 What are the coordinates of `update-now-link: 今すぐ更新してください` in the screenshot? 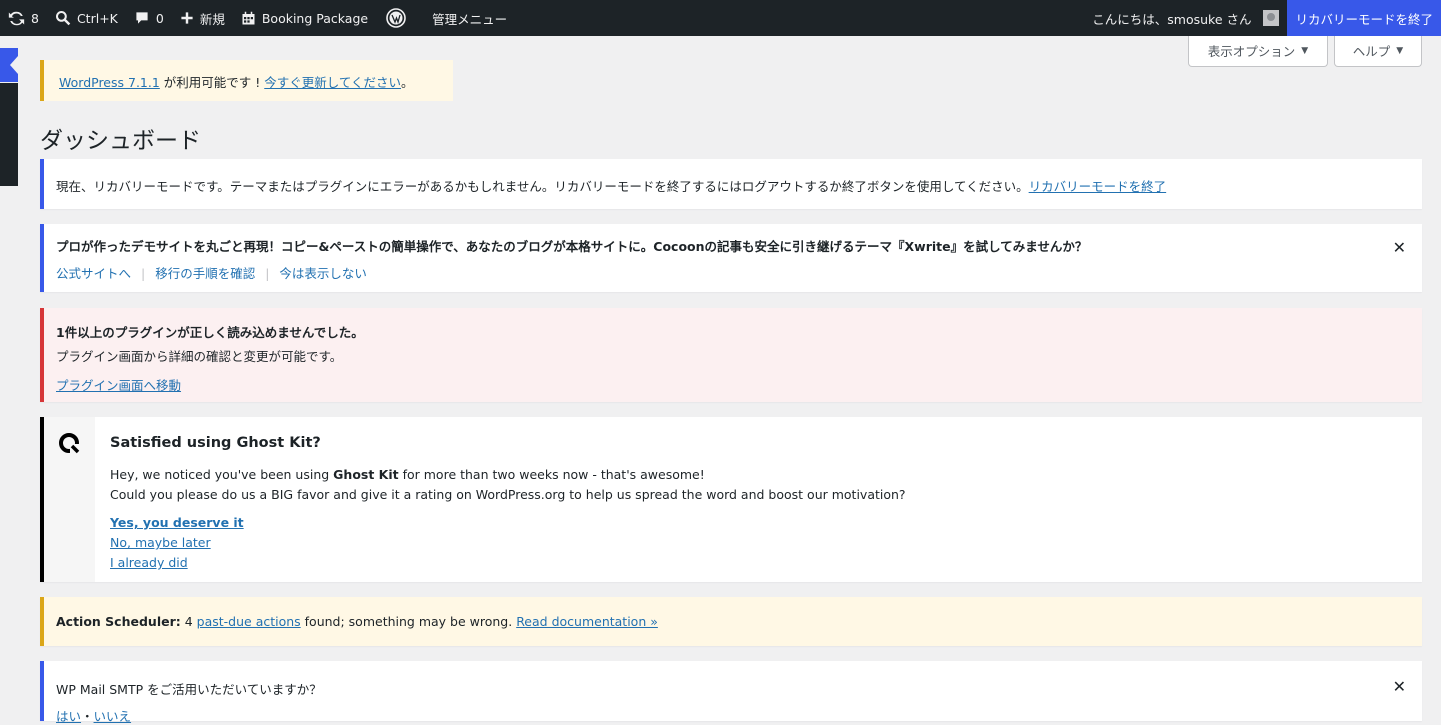 It's located at (332, 82).